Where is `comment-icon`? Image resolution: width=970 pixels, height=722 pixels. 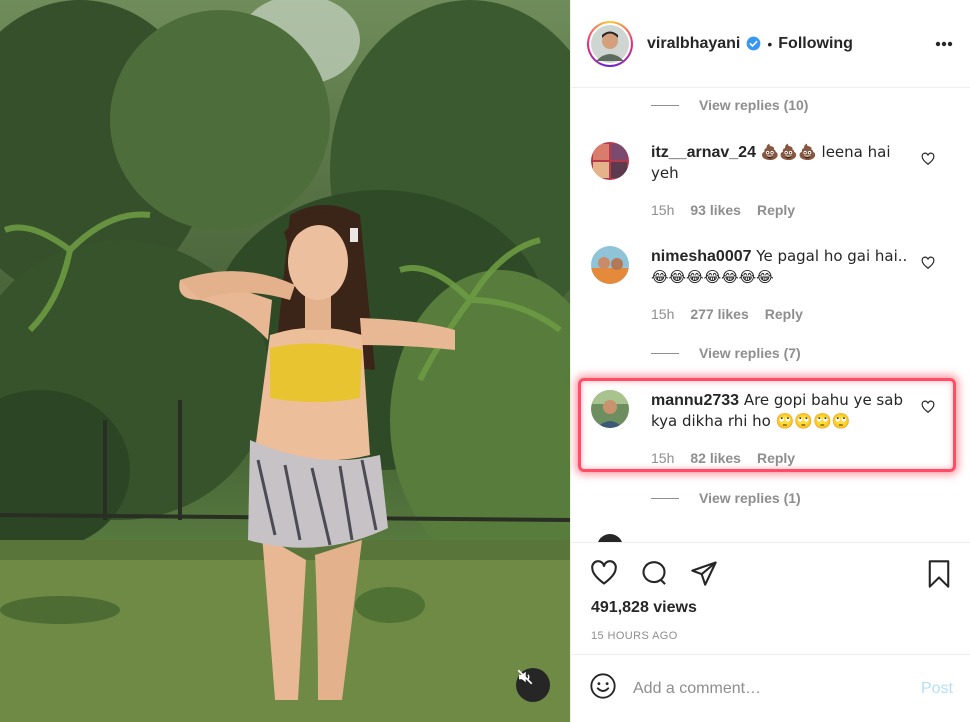
comment-icon is located at coordinates (654, 575).